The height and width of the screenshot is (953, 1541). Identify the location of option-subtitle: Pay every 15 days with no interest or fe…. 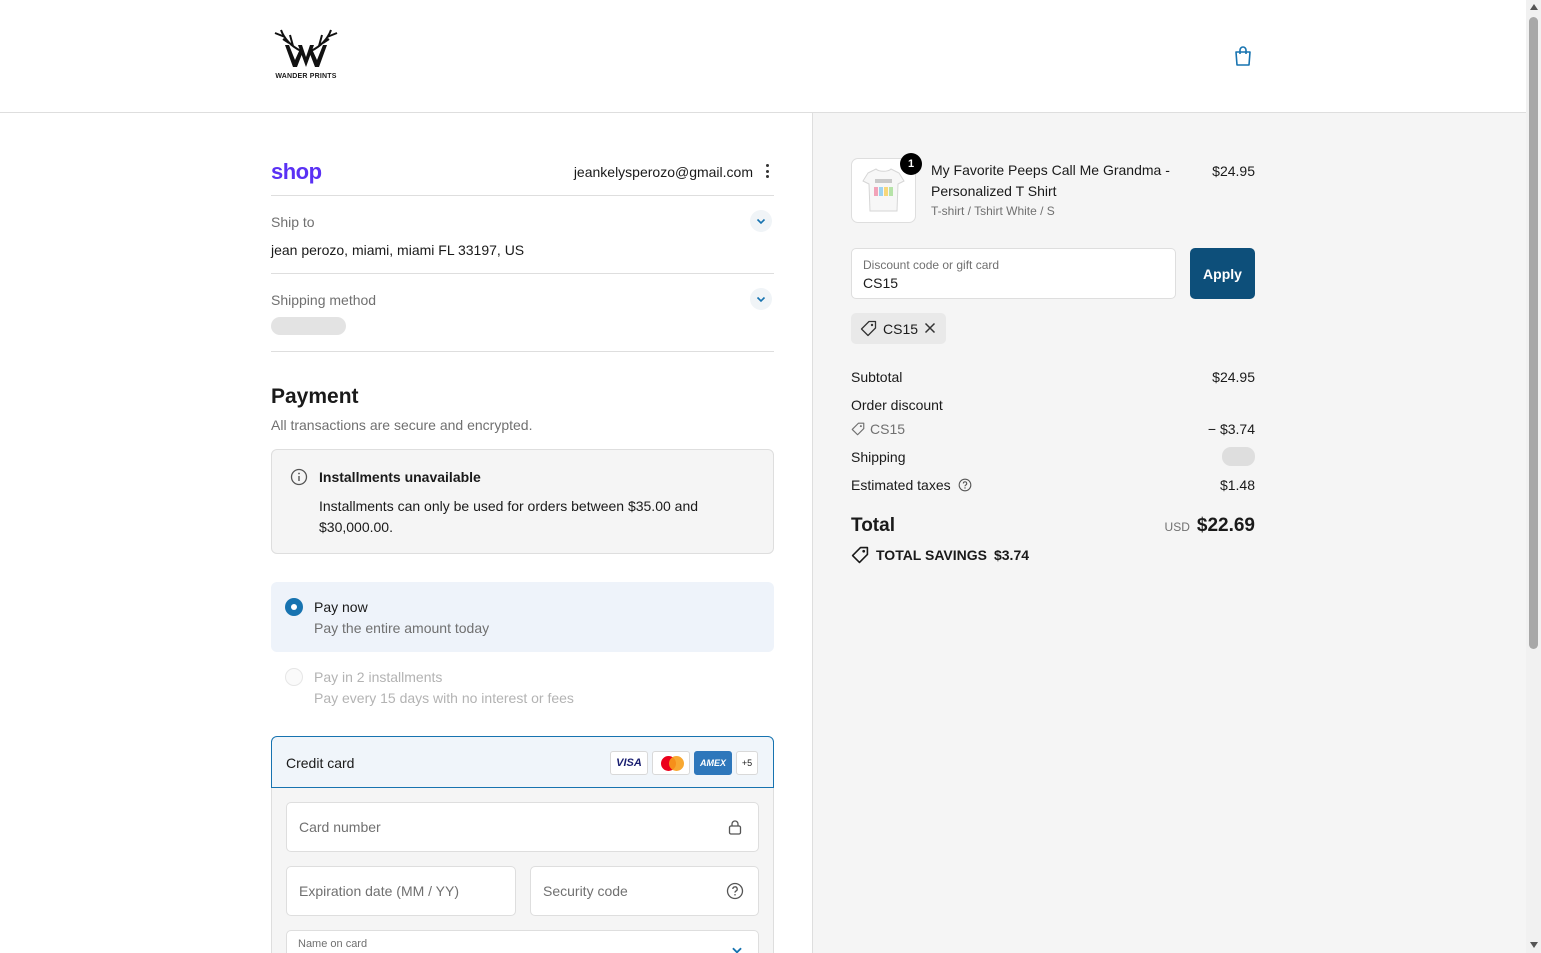
(444, 698).